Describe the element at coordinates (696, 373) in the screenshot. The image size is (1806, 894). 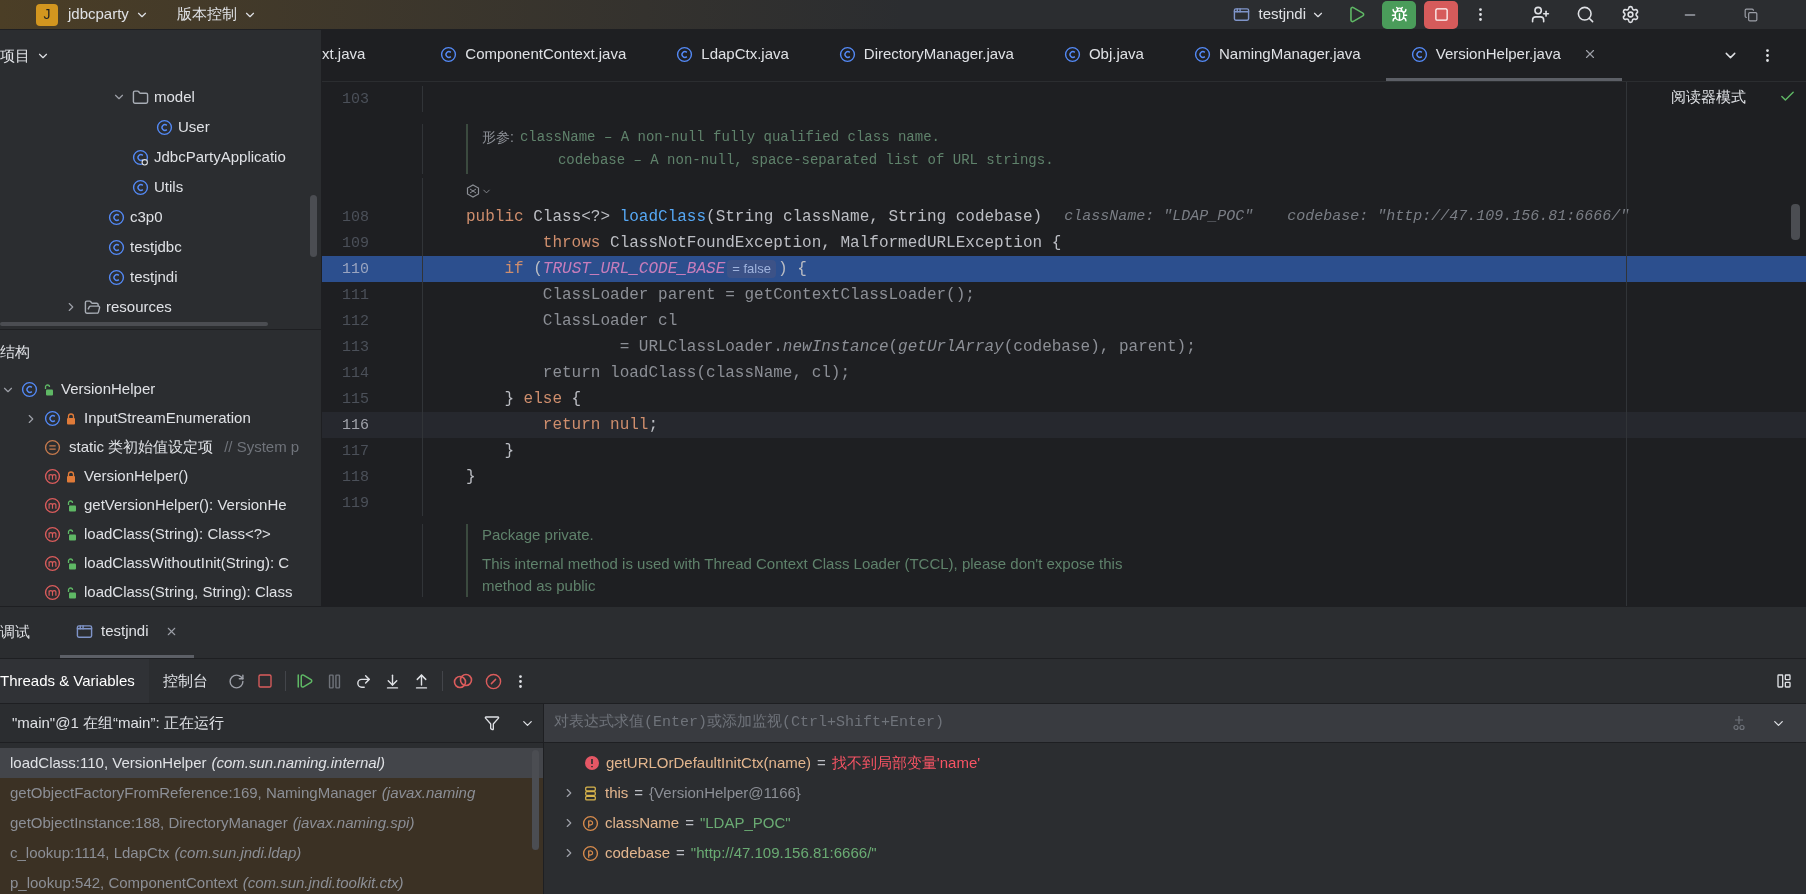
I see `code-text: return loadClass(className, cl);` at that location.